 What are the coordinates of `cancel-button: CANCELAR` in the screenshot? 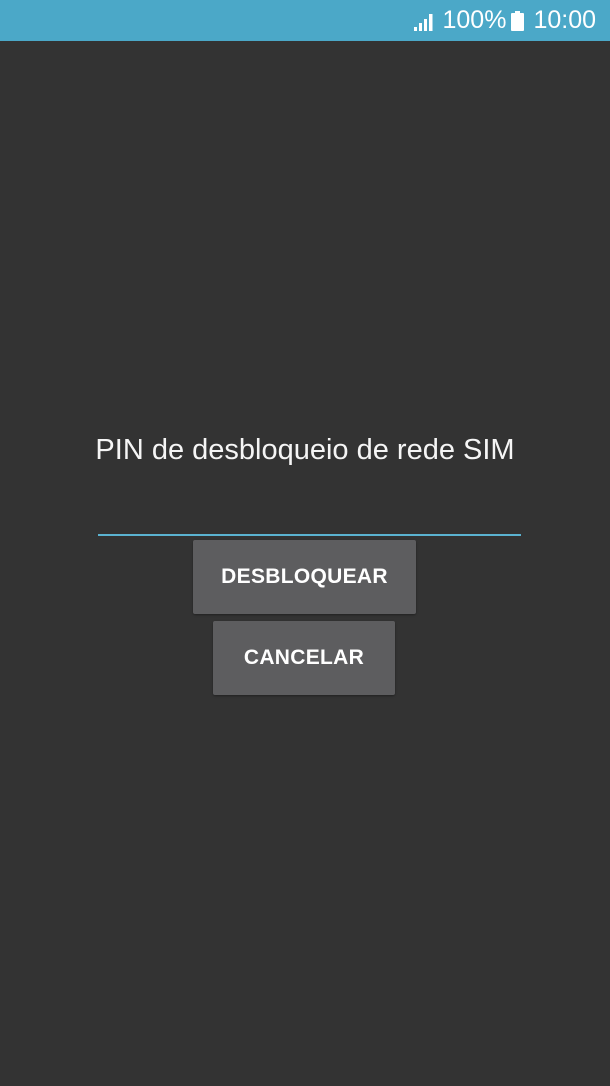 It's located at (304, 658).